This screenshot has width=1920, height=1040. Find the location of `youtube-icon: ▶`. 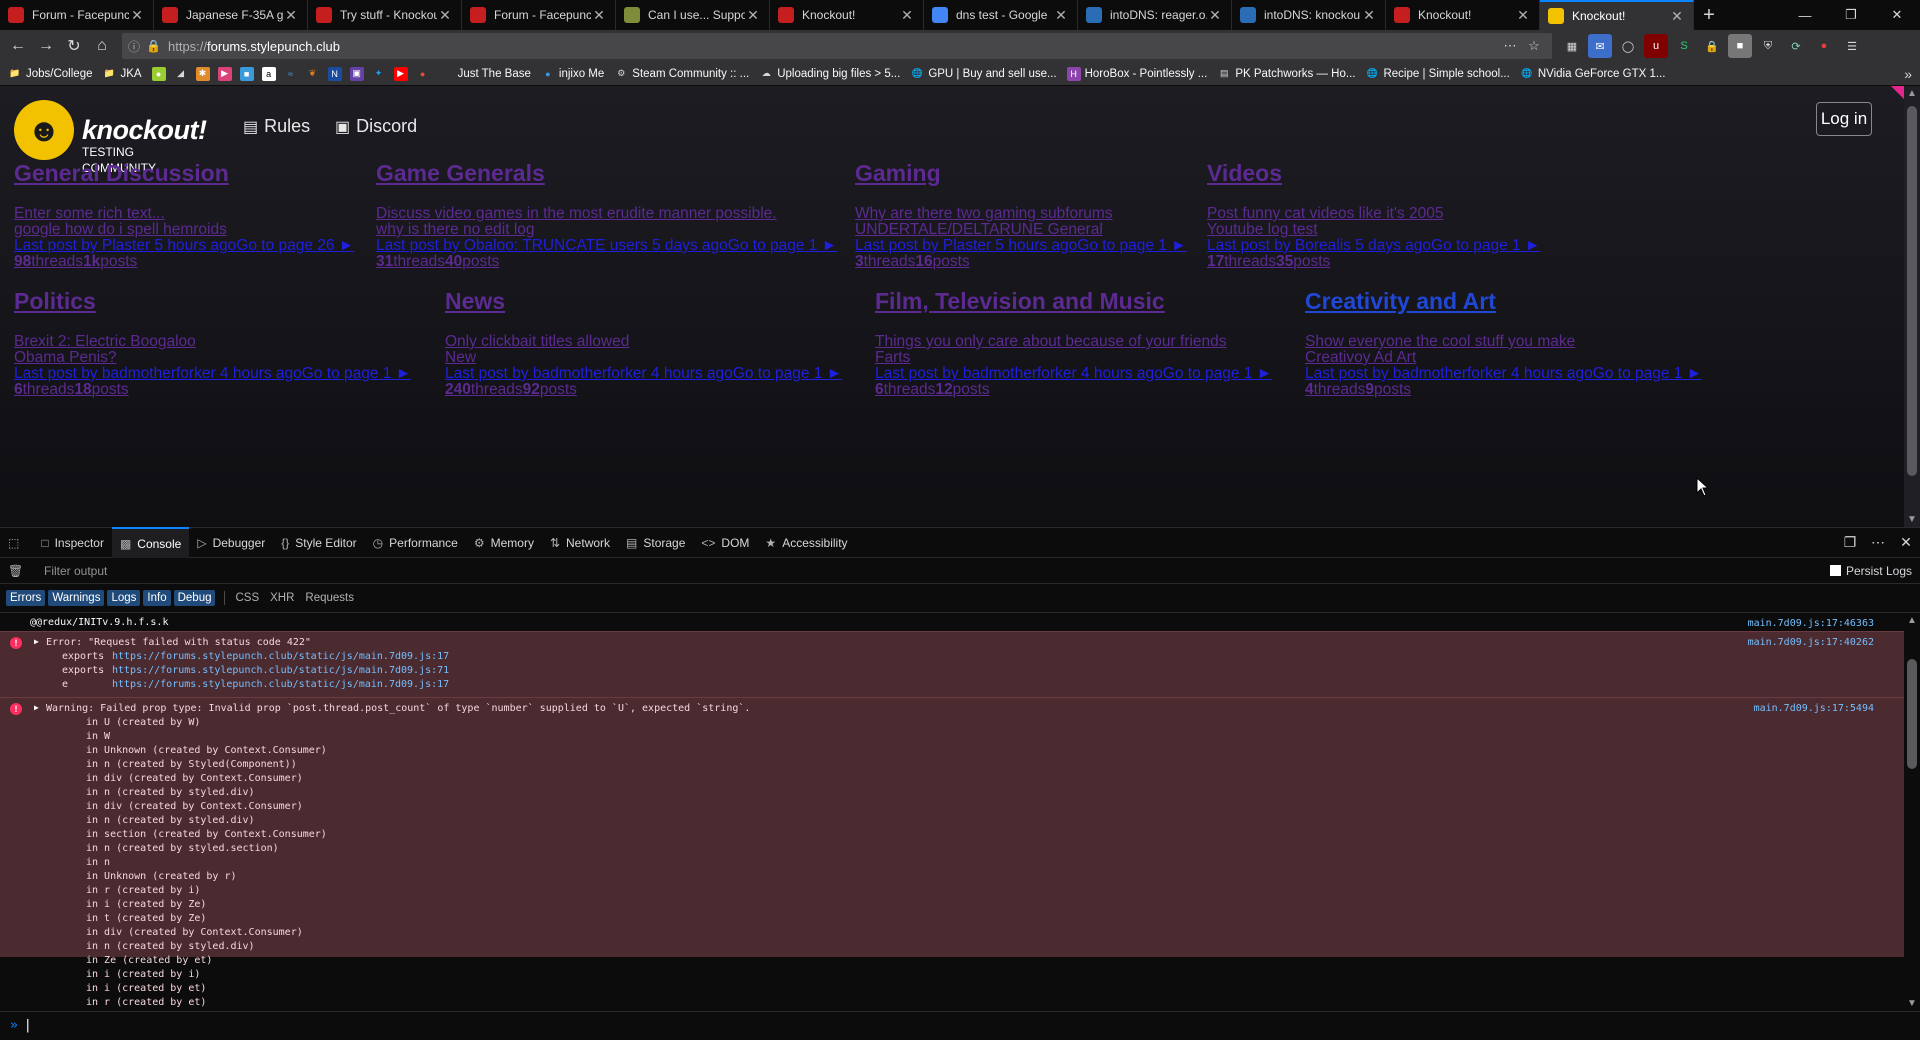

youtube-icon: ▶ is located at coordinates (400, 73).